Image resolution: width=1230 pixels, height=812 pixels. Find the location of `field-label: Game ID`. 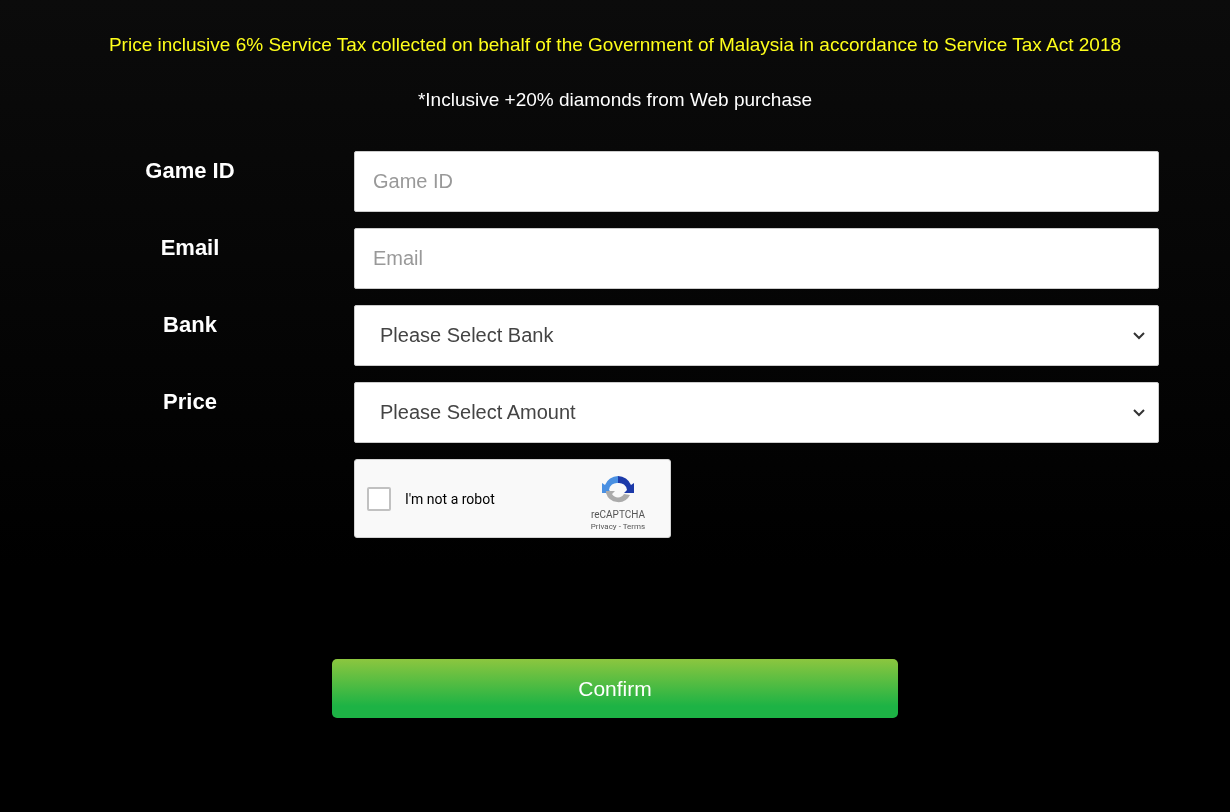

field-label: Game ID is located at coordinates (190, 171).